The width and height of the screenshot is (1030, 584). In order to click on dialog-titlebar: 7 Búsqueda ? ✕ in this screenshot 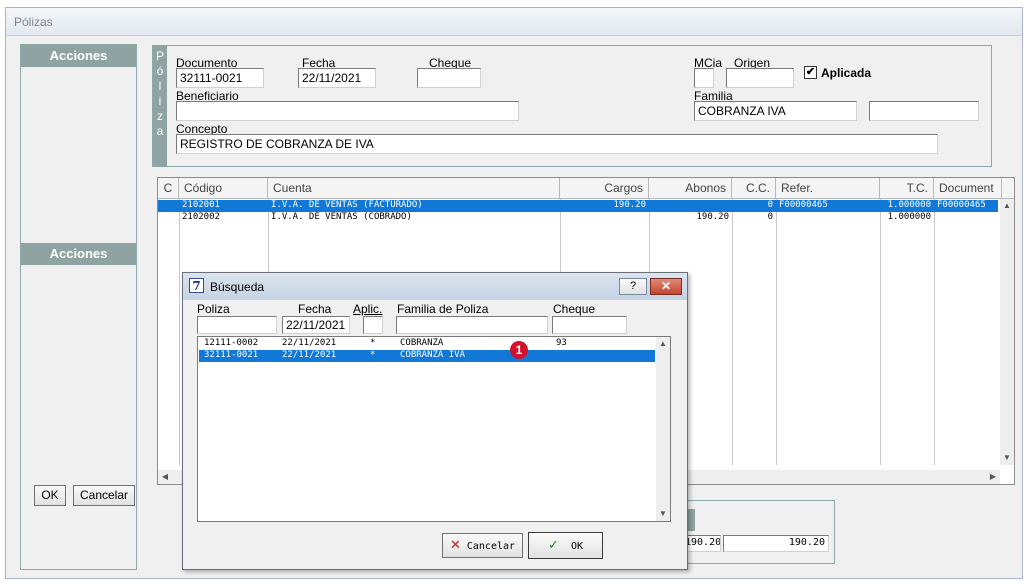, I will do `click(435, 286)`.